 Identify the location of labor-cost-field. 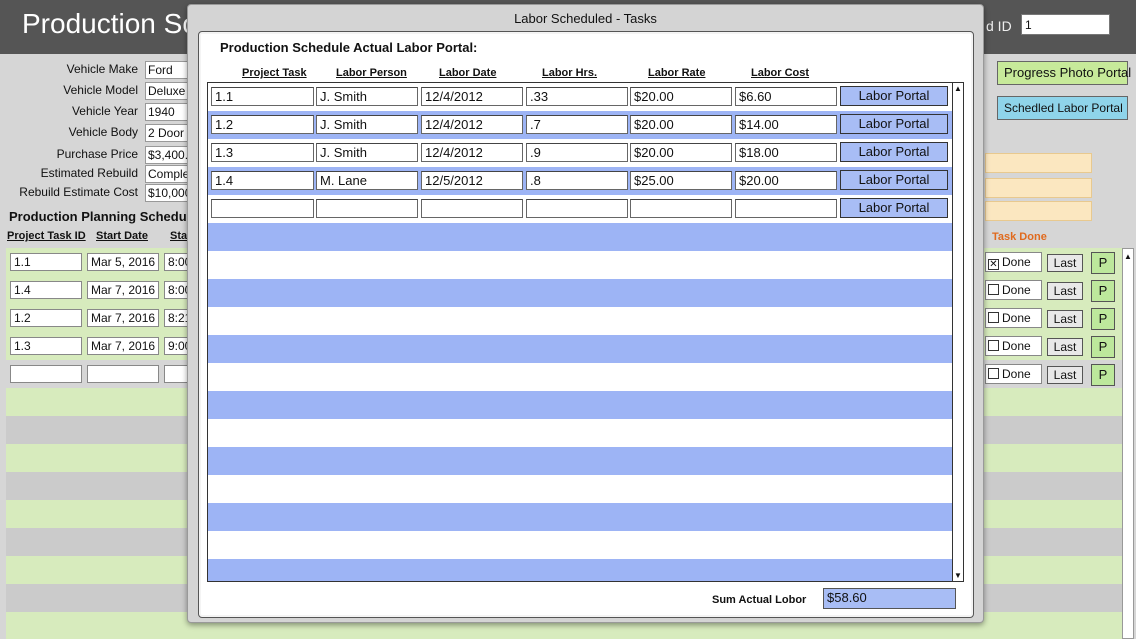
(786, 208).